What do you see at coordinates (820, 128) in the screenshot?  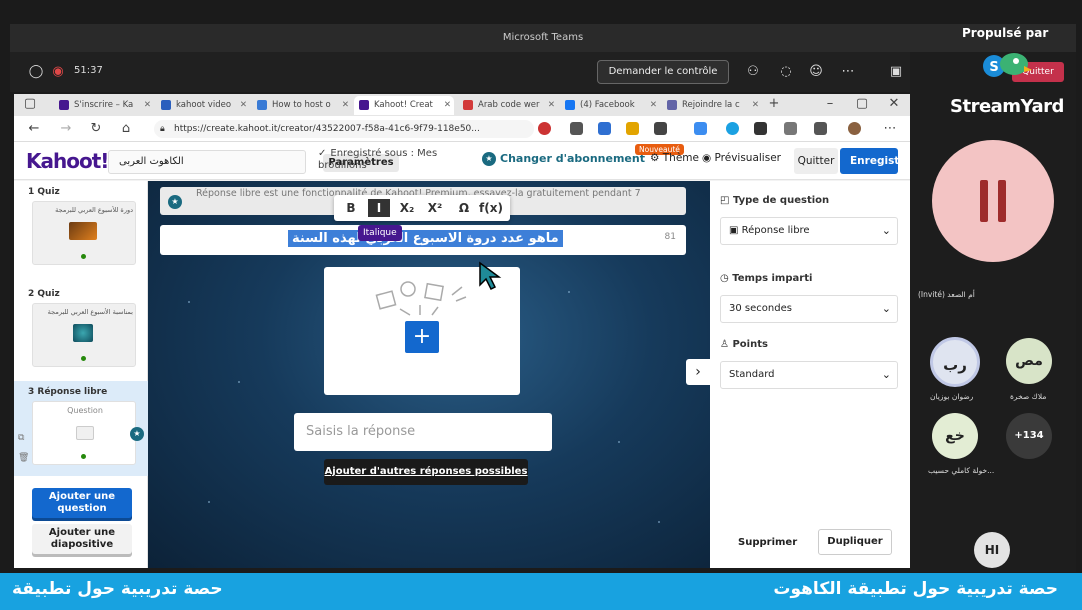 I see `collections-icon` at bounding box center [820, 128].